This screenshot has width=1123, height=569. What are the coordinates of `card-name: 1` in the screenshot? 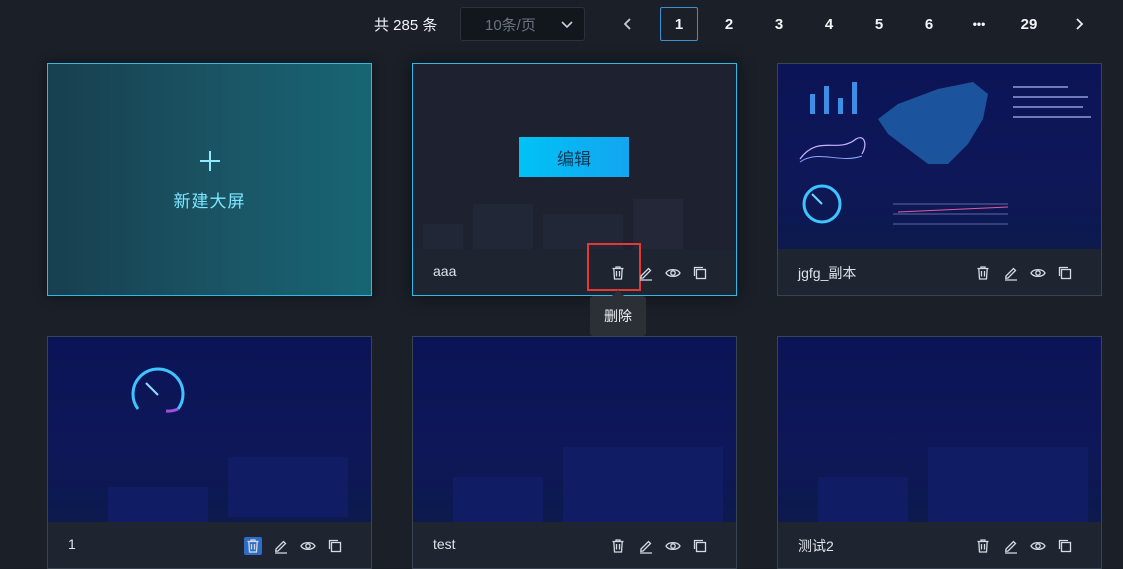 It's located at (72, 544).